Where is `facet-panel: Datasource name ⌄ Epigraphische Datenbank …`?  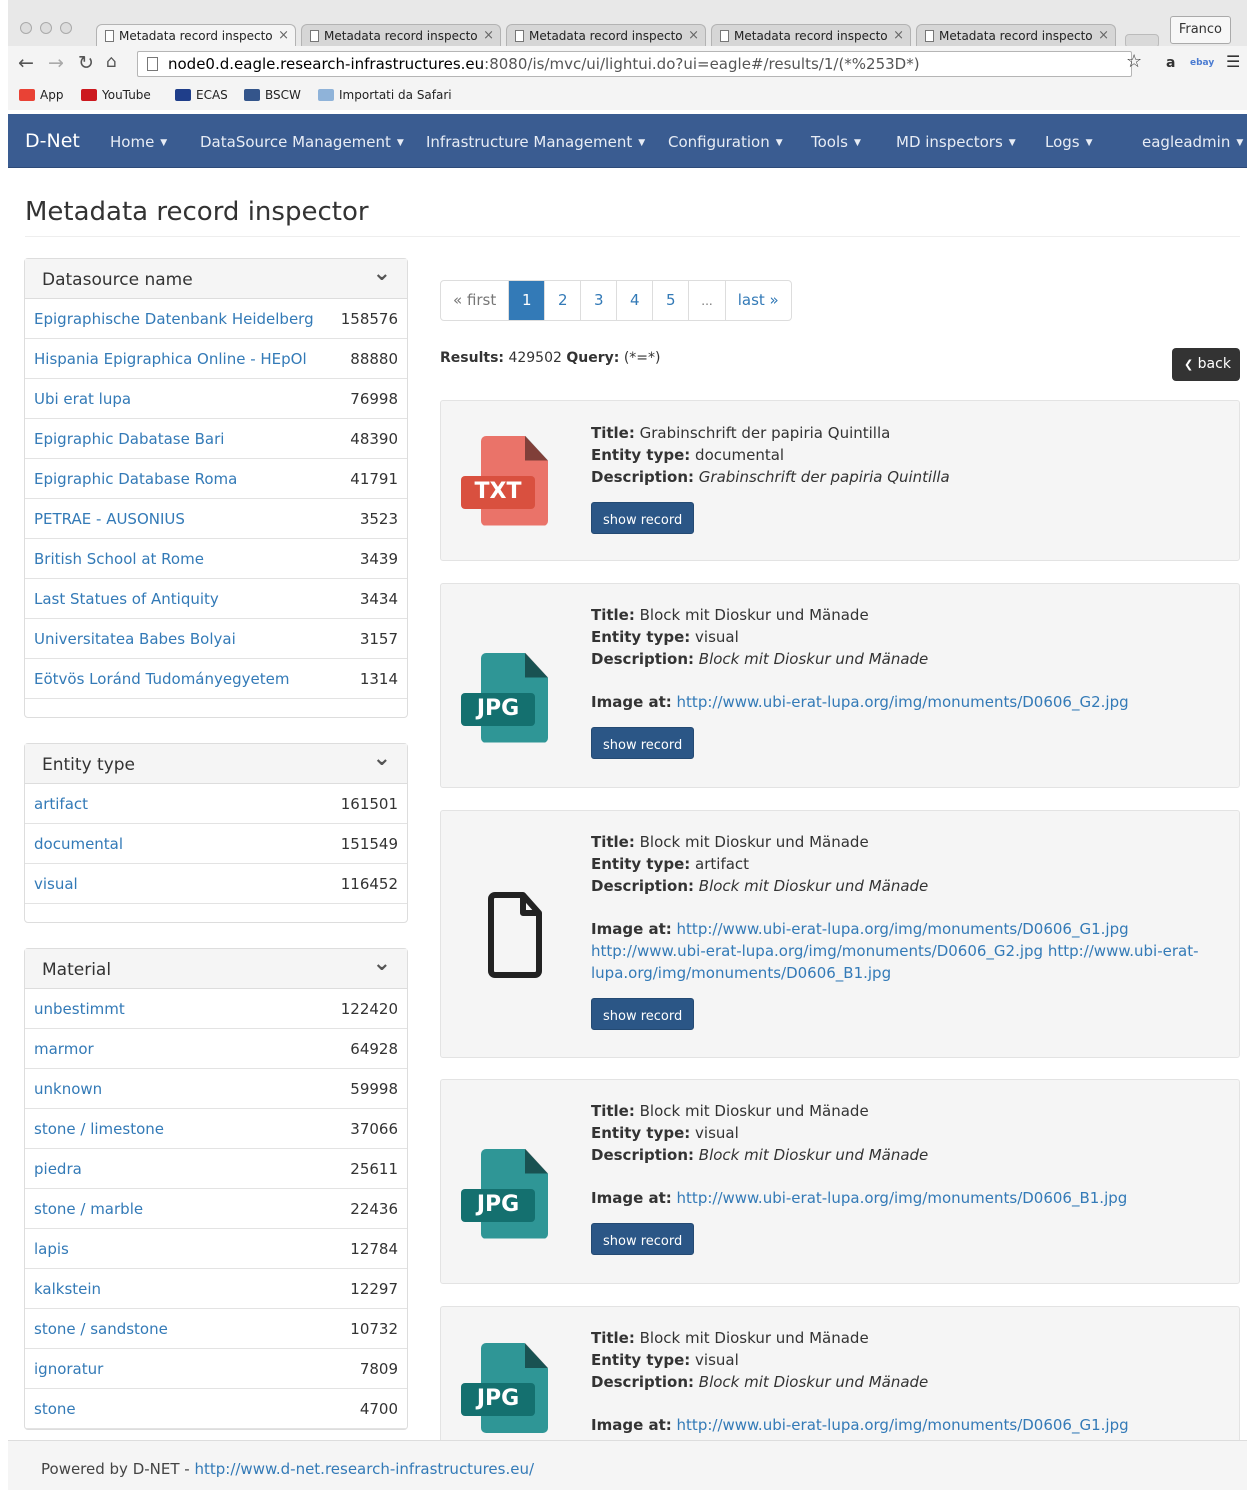
facet-panel: Datasource name ⌄ Epigraphische Datenbank … is located at coordinates (216, 488).